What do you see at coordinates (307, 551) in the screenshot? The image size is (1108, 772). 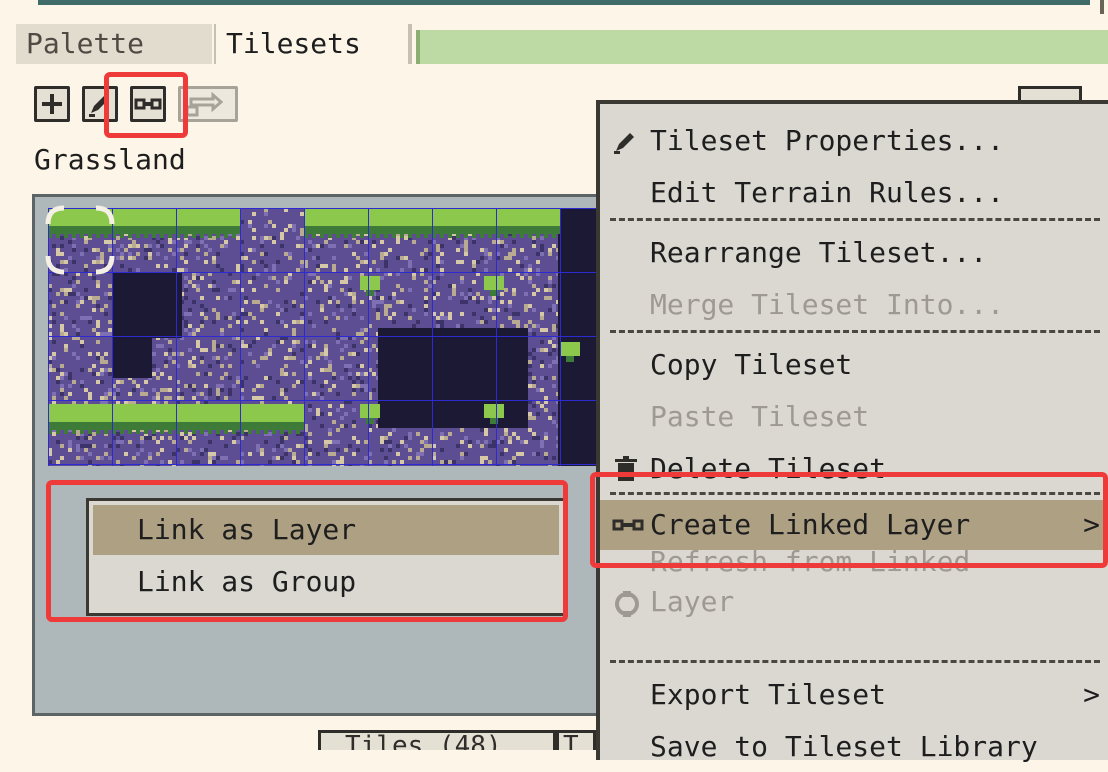 I see `annotation-box-link-submenu` at bounding box center [307, 551].